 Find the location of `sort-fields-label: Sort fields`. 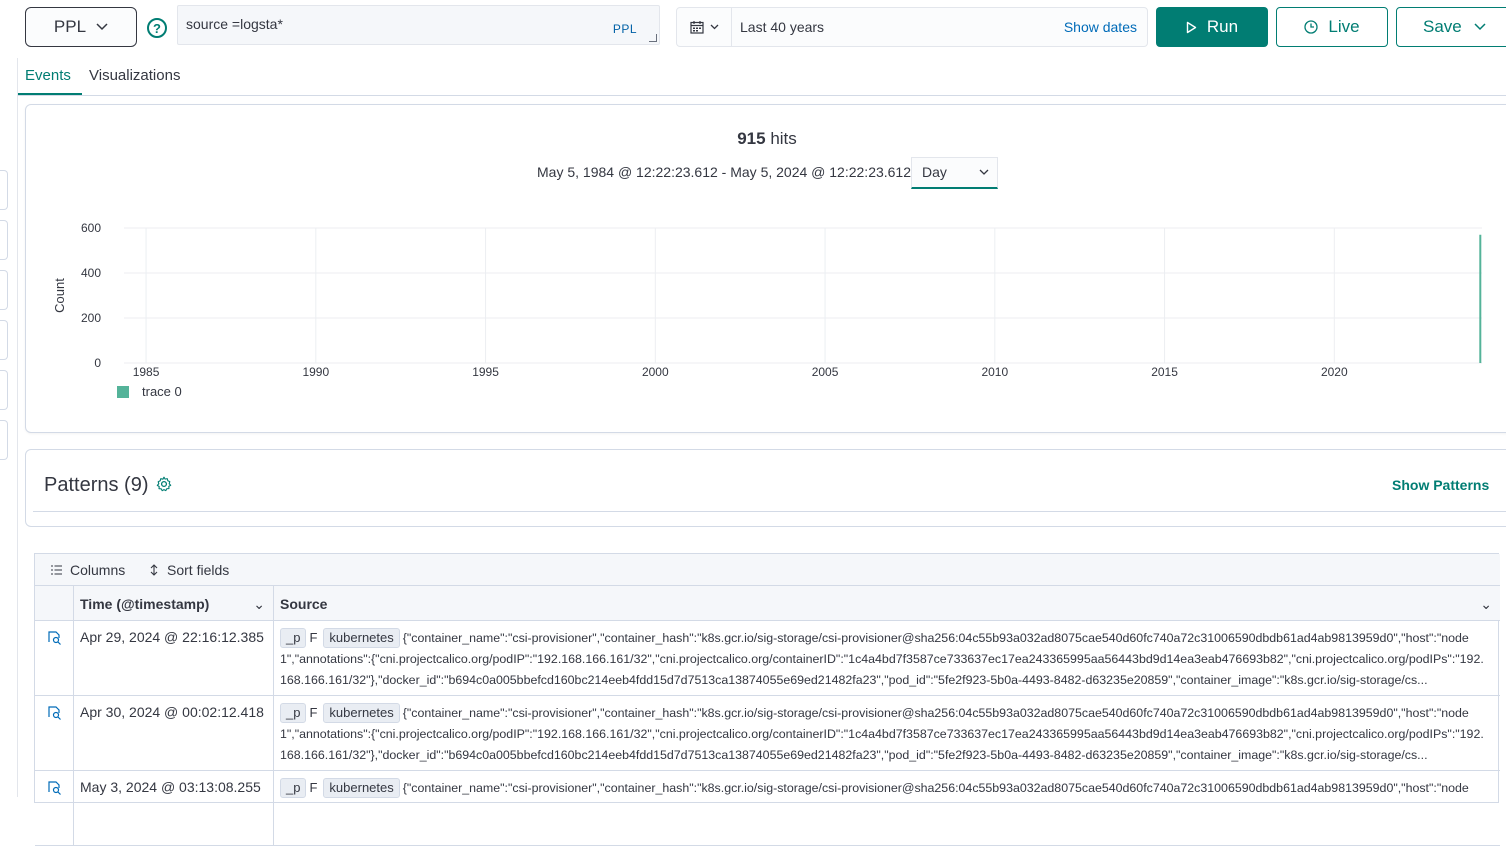

sort-fields-label: Sort fields is located at coordinates (198, 570).